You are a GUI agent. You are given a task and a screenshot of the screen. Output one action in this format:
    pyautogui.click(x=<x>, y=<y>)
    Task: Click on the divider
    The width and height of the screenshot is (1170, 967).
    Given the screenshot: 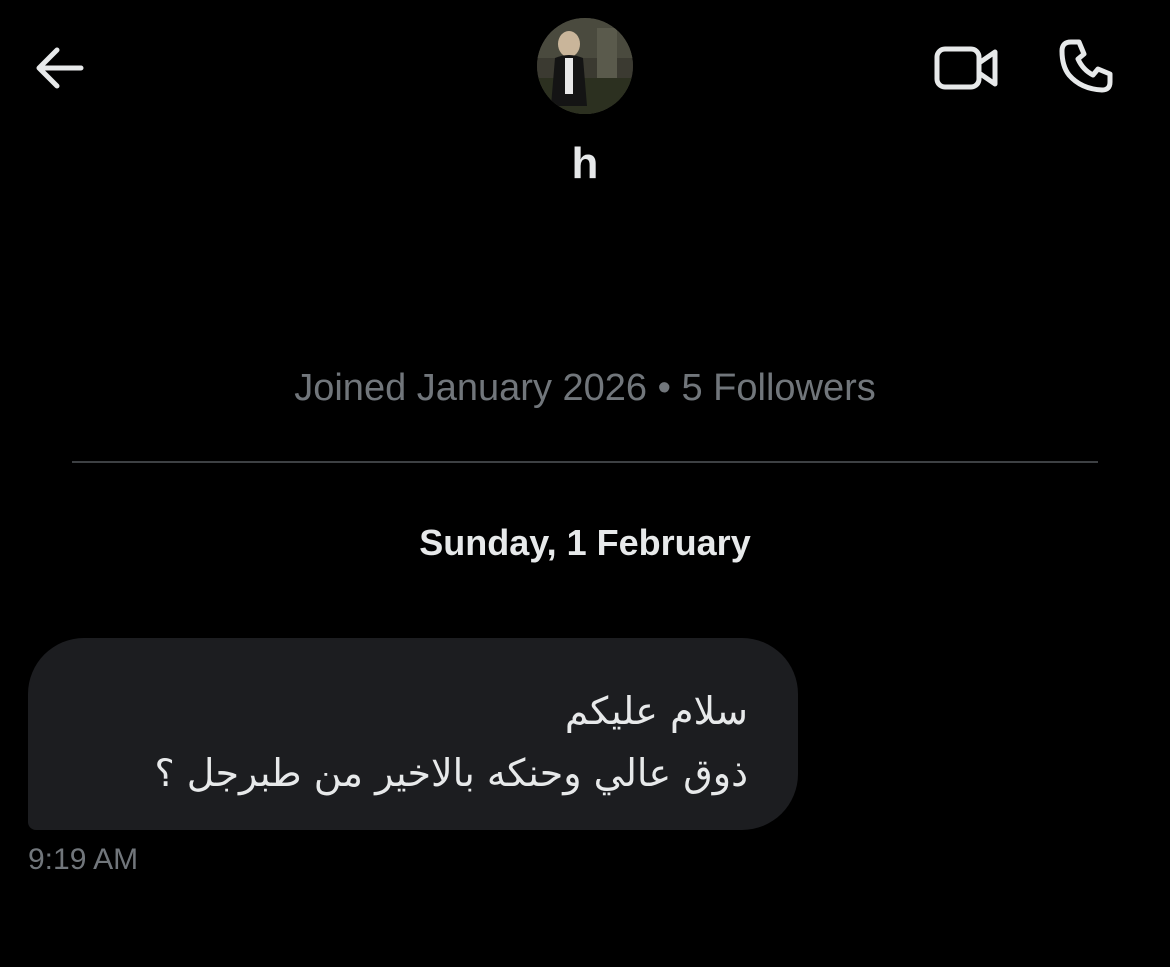 What is the action you would take?
    pyautogui.click(x=585, y=462)
    